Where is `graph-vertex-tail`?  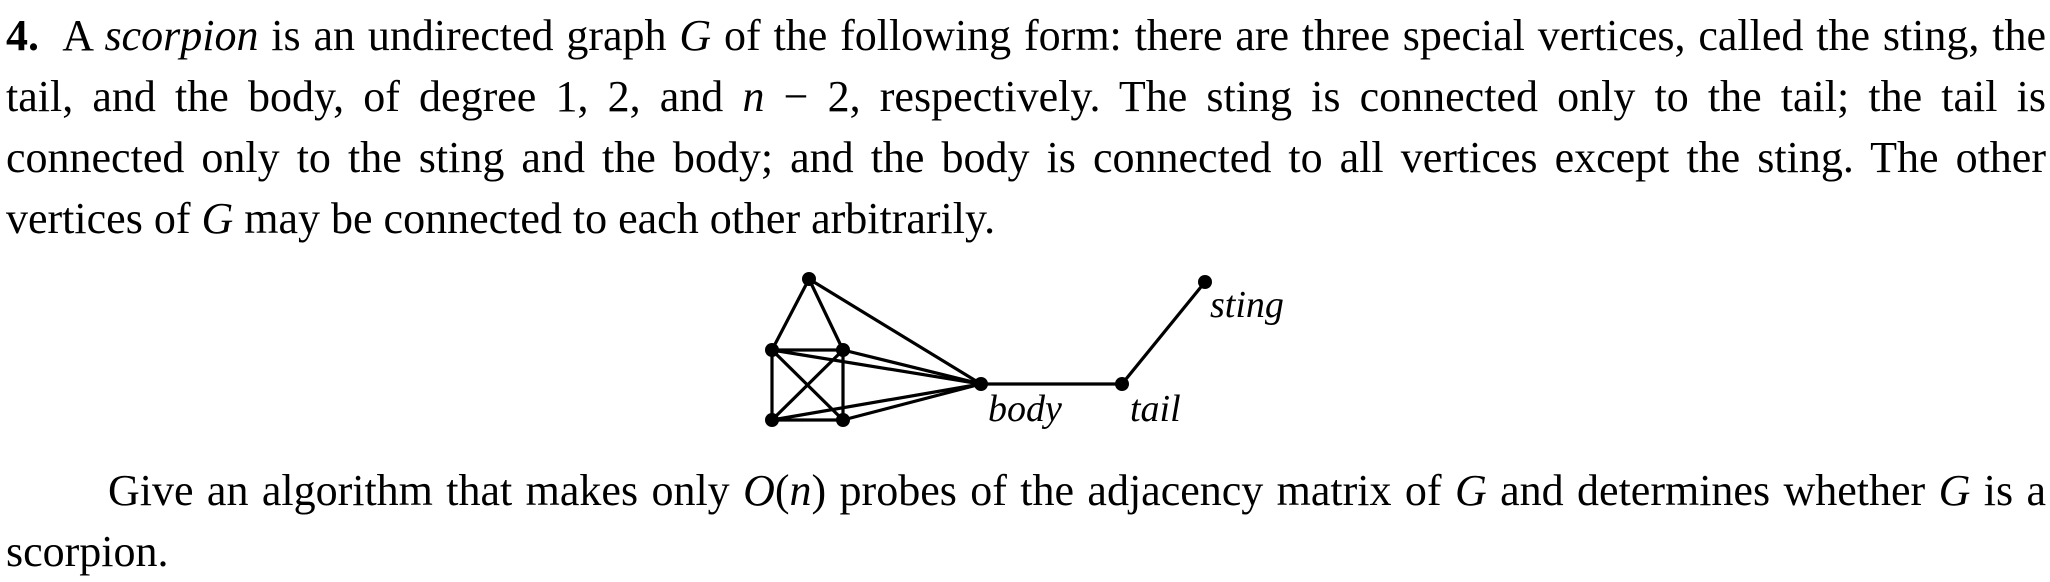 graph-vertex-tail is located at coordinates (1122, 384).